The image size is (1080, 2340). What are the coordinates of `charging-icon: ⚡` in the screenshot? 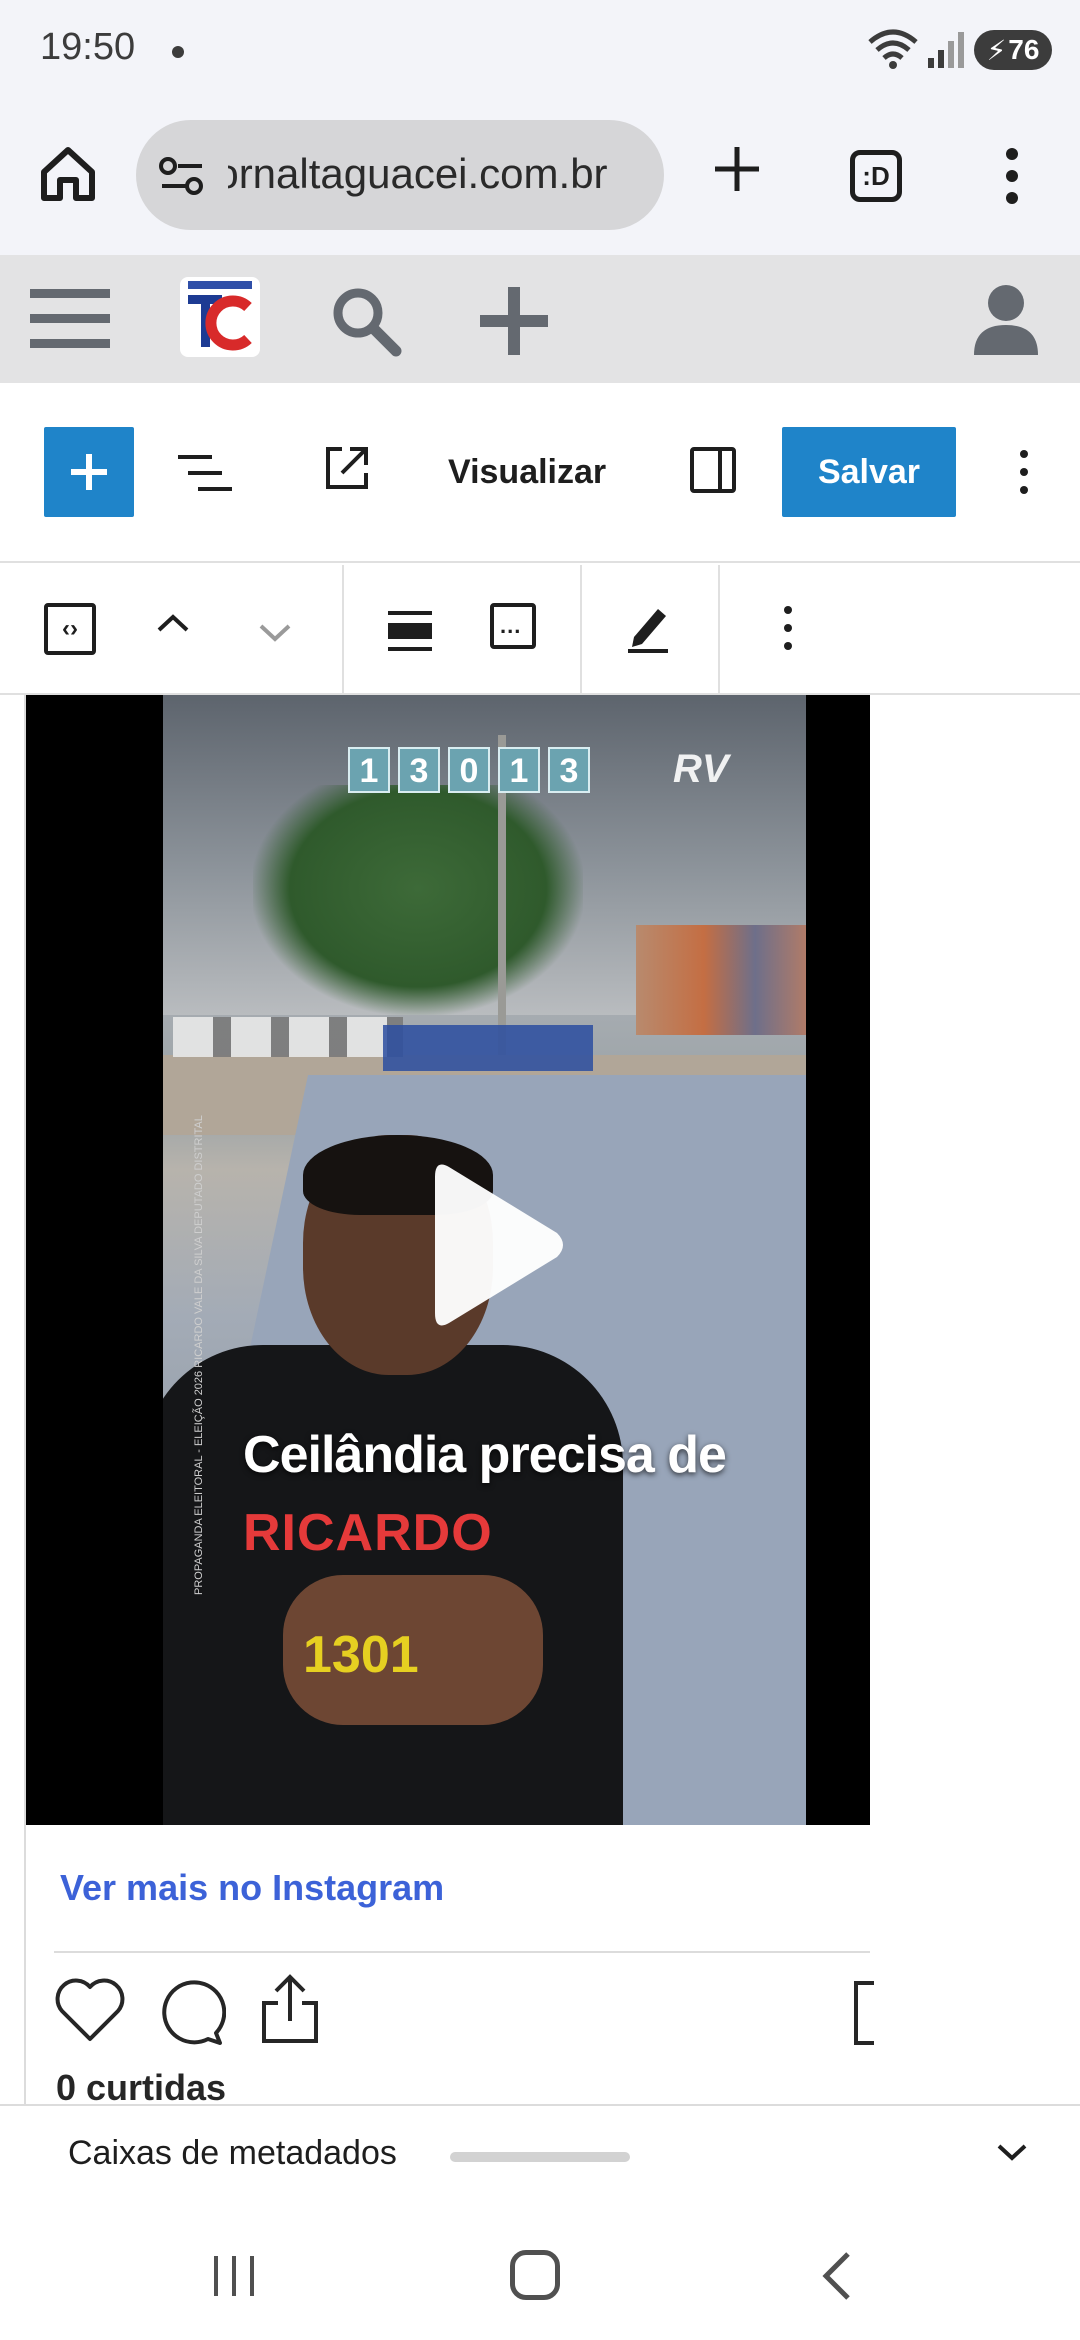 It's located at (996, 50).